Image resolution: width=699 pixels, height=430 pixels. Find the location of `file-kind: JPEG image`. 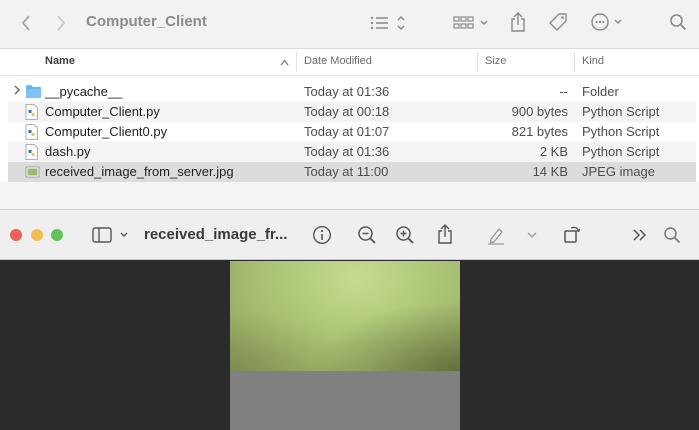

file-kind: JPEG image is located at coordinates (618, 171).